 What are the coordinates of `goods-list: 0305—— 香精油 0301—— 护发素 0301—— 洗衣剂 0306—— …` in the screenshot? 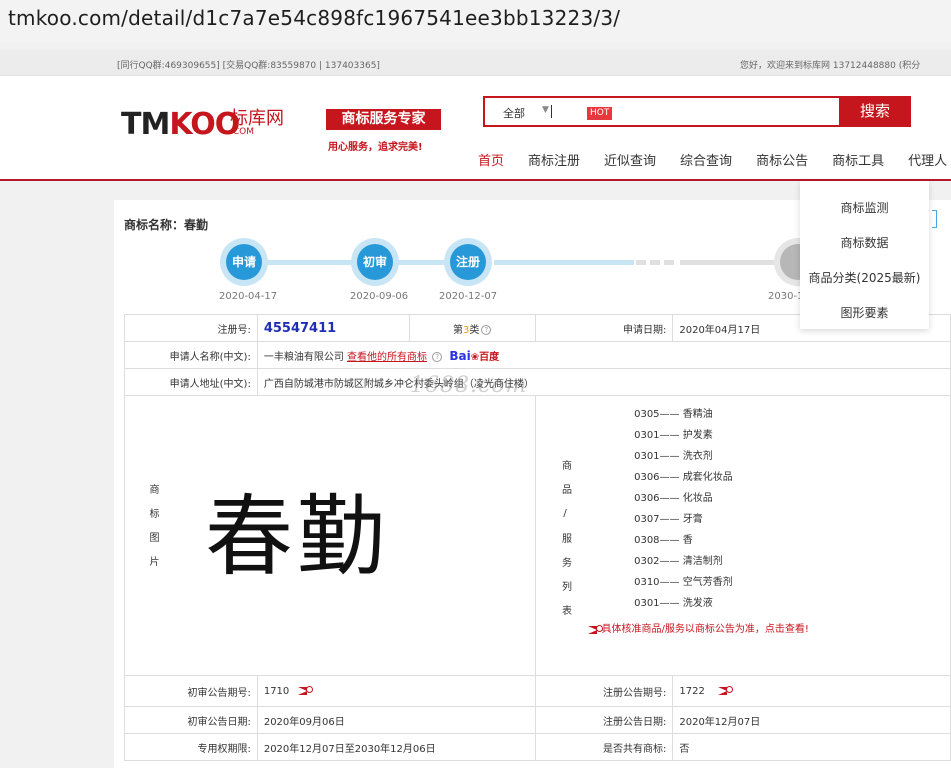 It's located at (674, 509).